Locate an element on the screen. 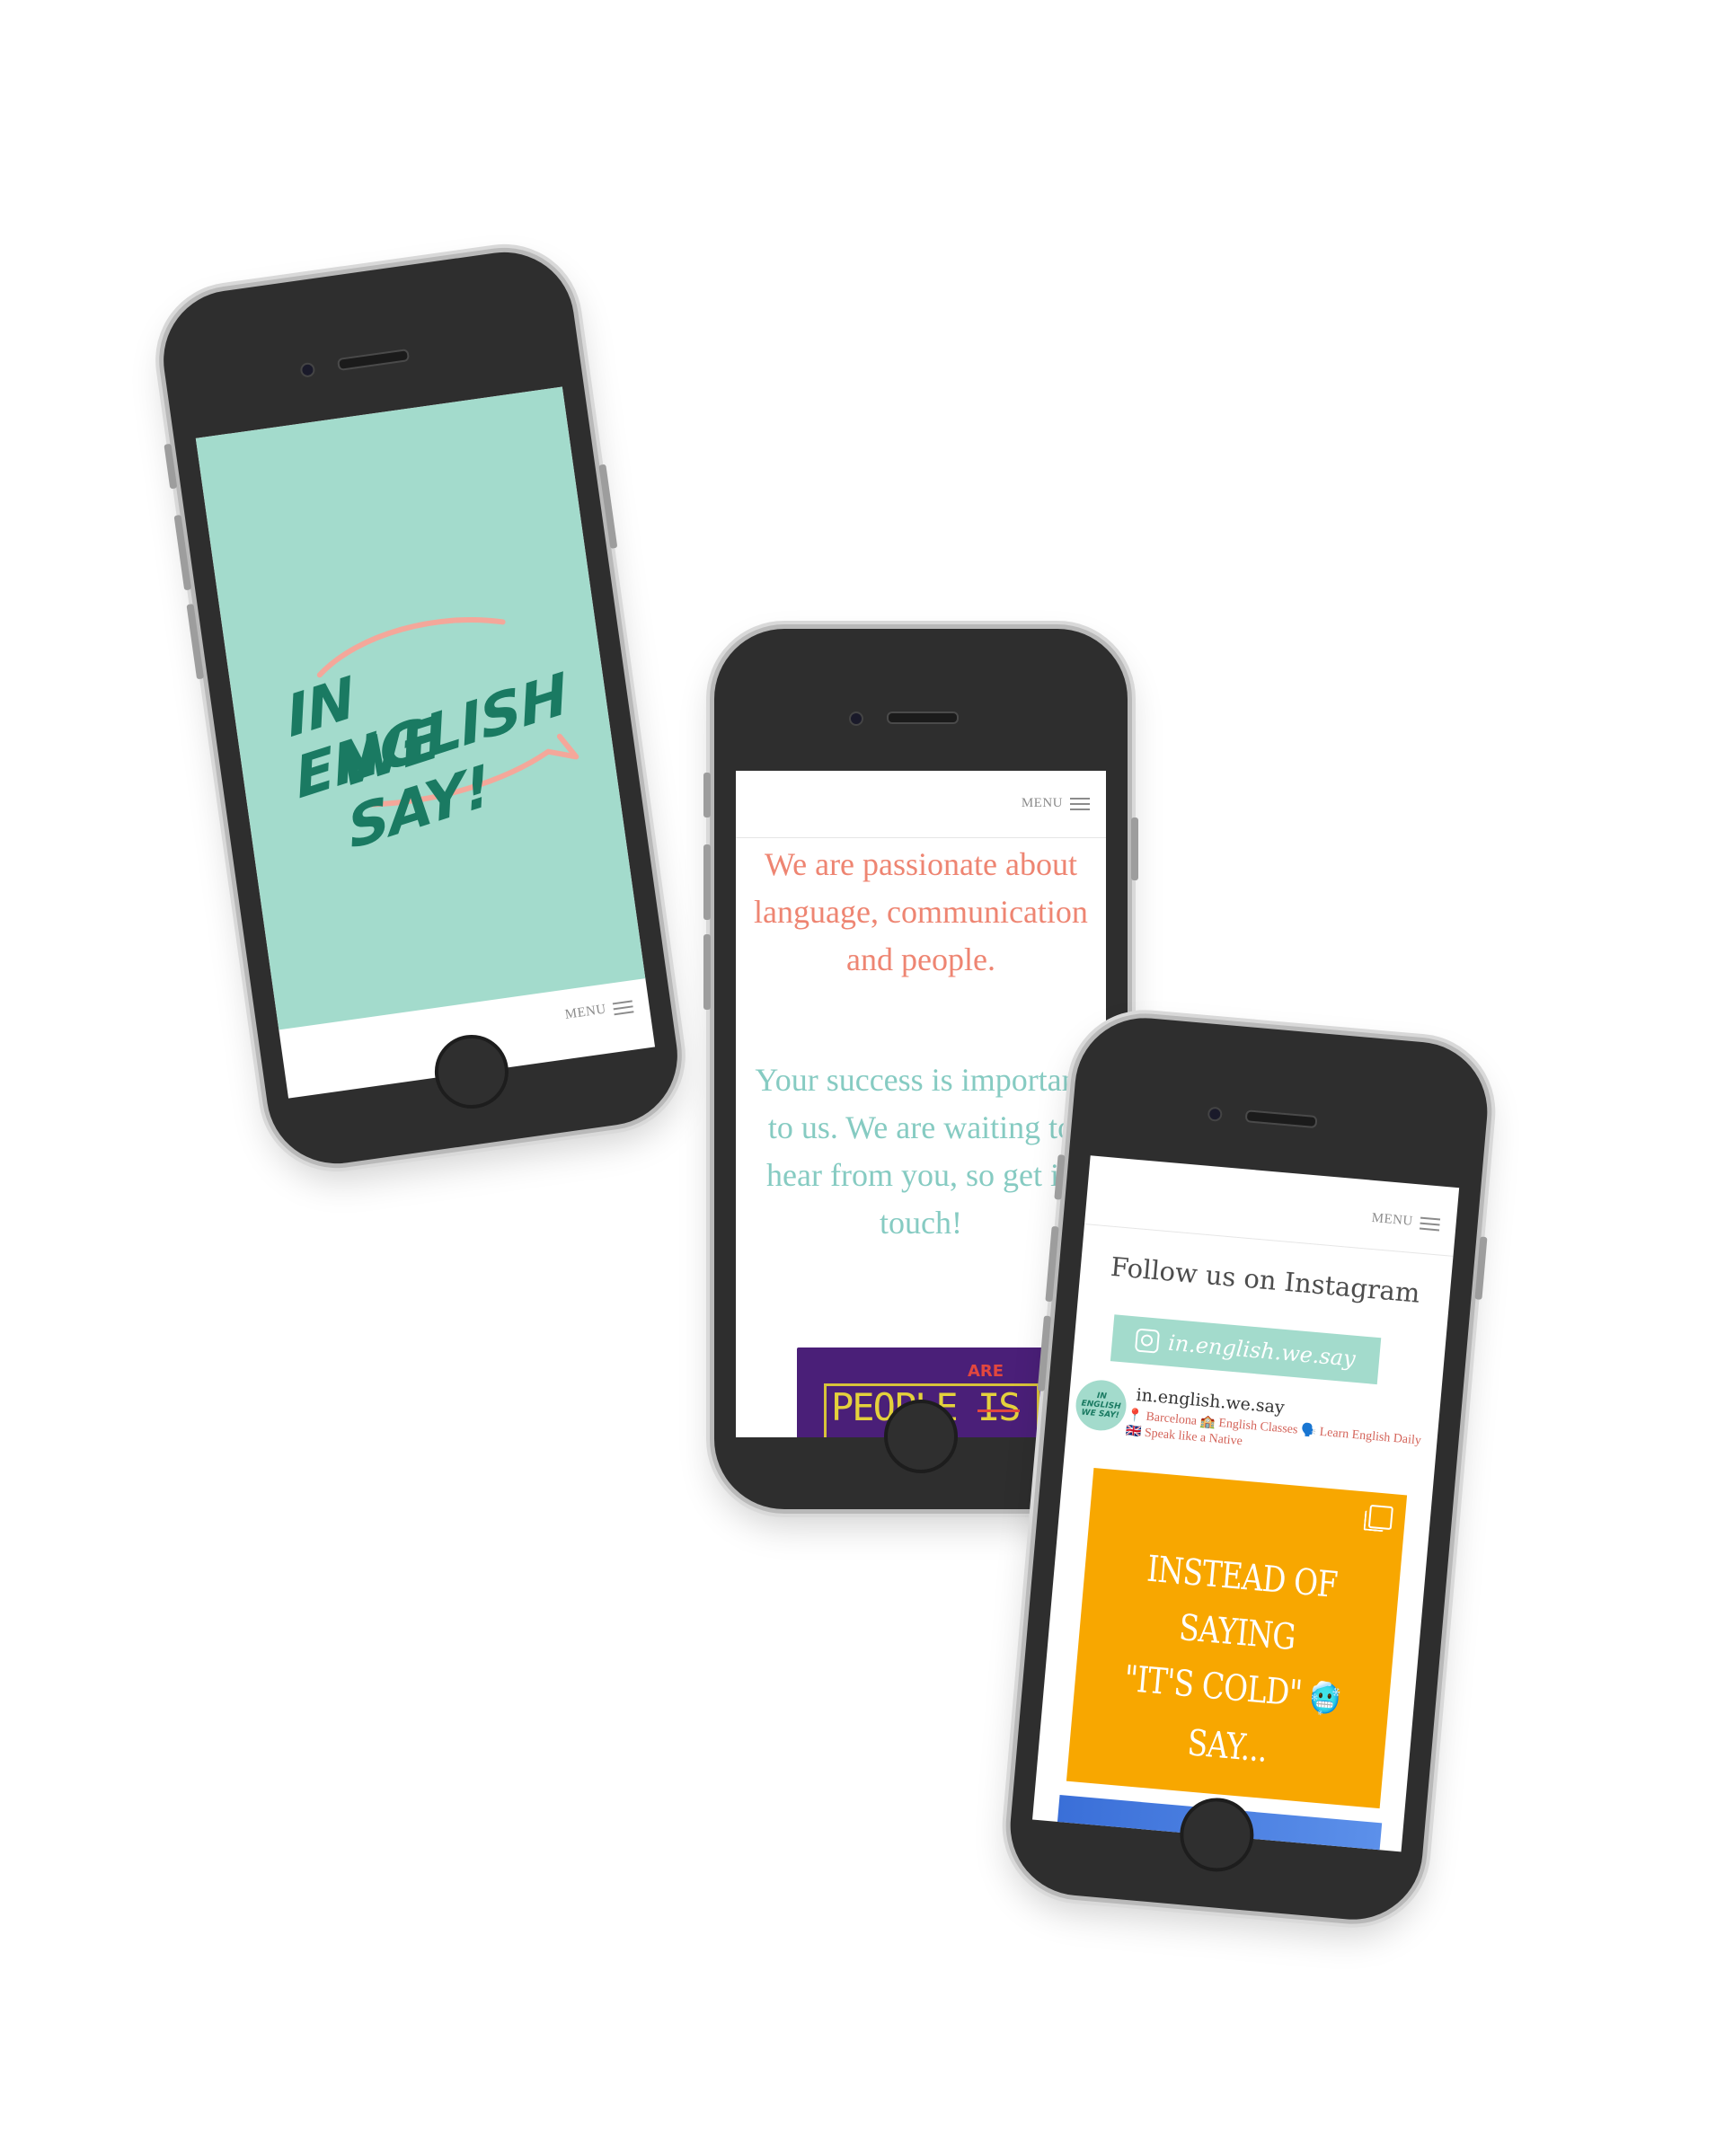  avatar: IN ENGLISH WE SAY! is located at coordinates (1101, 1405).